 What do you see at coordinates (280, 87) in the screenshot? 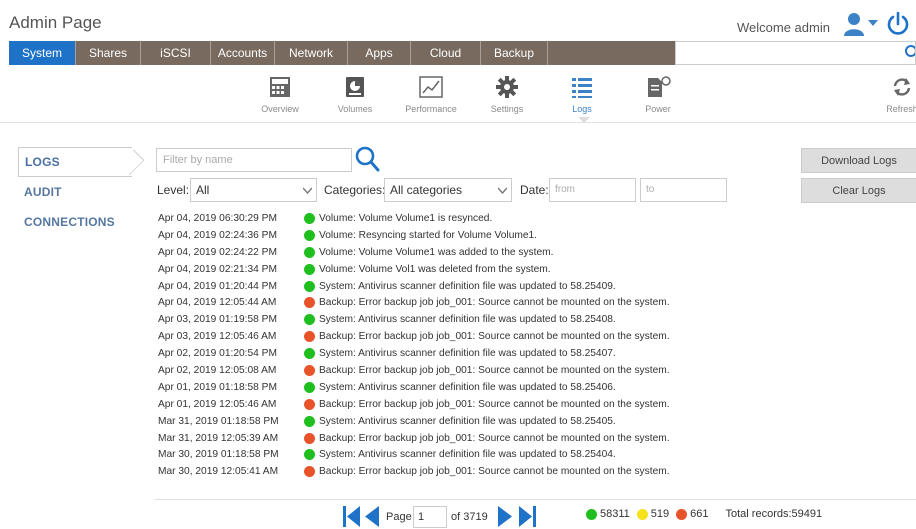
I see `overview-icon` at bounding box center [280, 87].